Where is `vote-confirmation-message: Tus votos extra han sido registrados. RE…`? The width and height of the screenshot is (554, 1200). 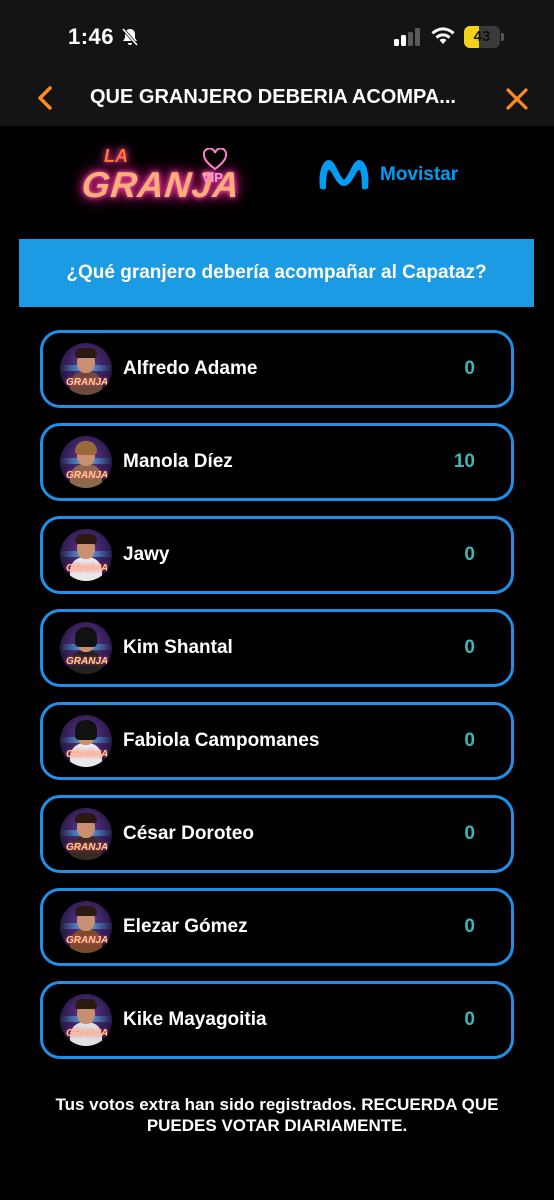
vote-confirmation-message: Tus votos extra han sido registrados. RE… is located at coordinates (277, 1115).